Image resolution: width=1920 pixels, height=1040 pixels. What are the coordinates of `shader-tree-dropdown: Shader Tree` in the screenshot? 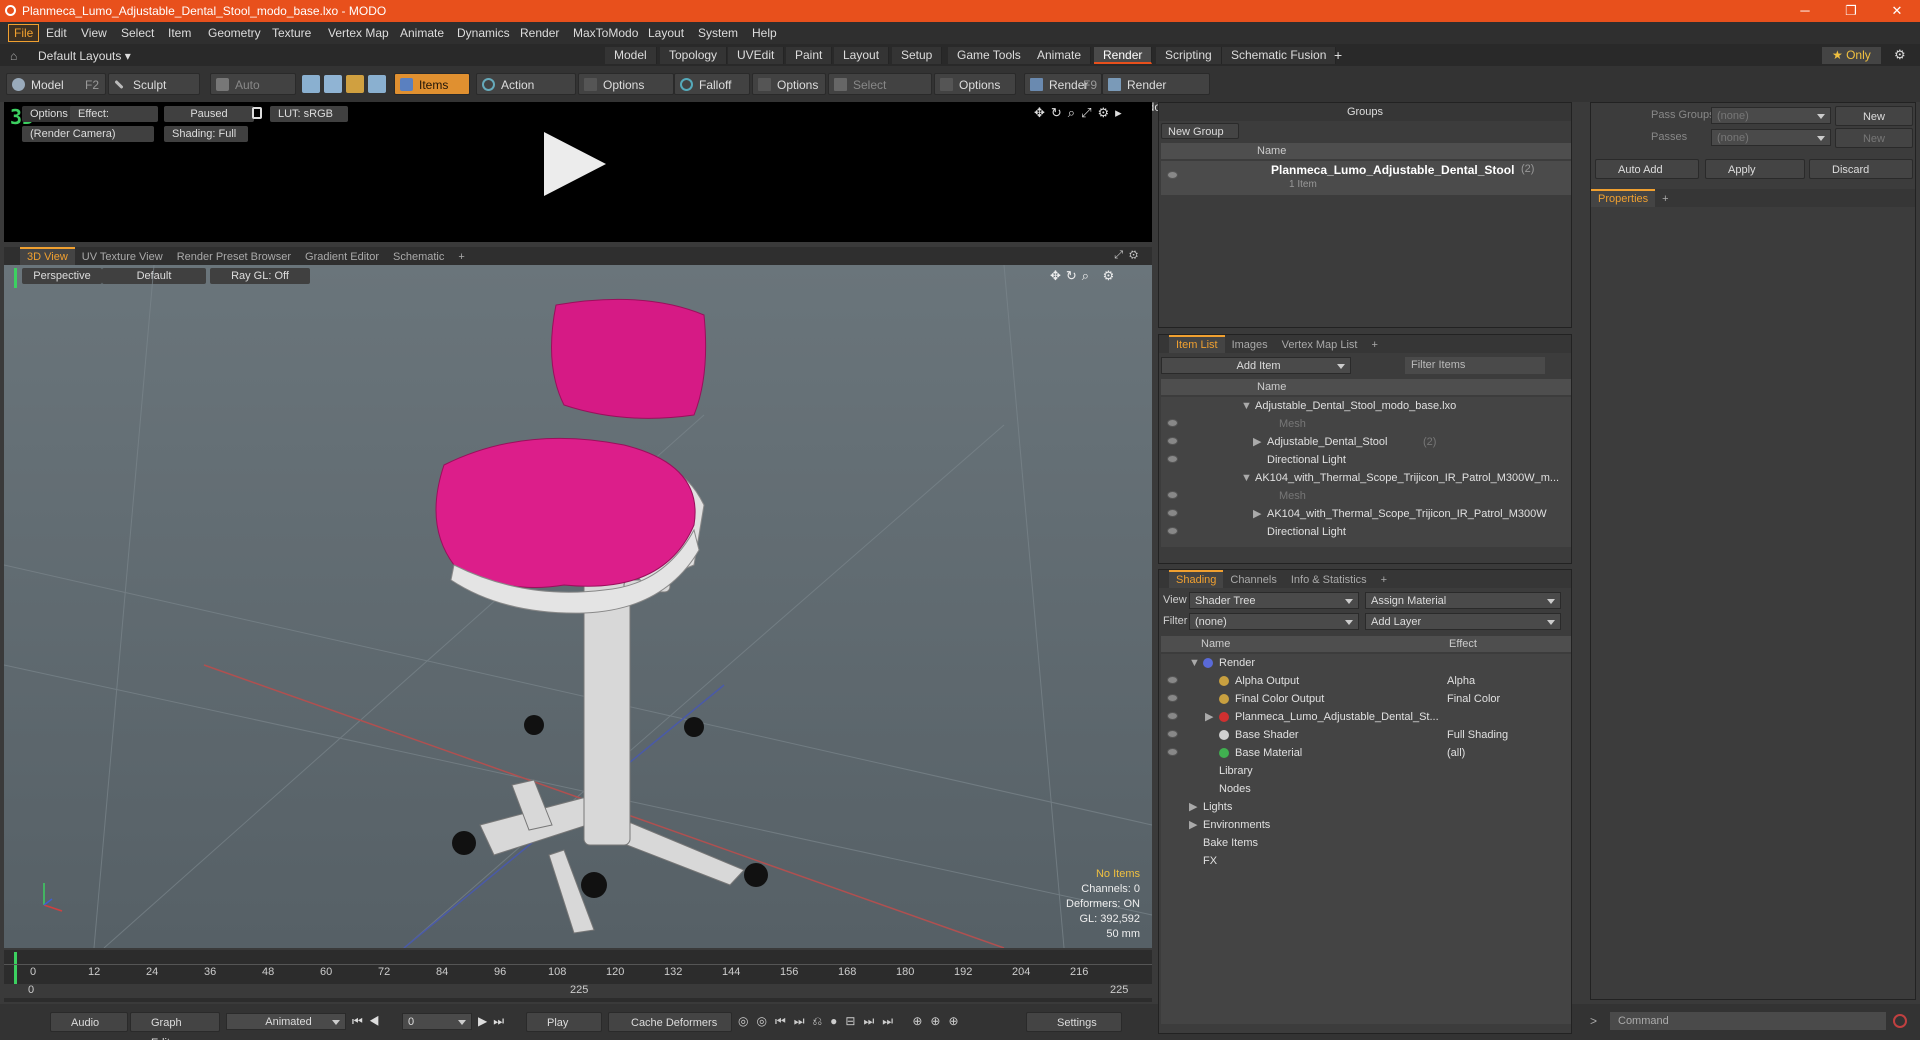 It's located at (1274, 600).